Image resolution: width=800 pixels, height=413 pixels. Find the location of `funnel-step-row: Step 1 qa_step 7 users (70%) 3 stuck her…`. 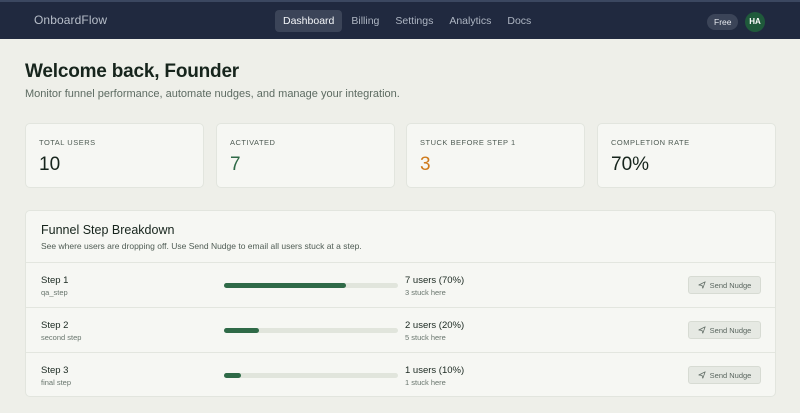

funnel-step-row: Step 1 qa_step 7 users (70%) 3 stuck her… is located at coordinates (400, 284).